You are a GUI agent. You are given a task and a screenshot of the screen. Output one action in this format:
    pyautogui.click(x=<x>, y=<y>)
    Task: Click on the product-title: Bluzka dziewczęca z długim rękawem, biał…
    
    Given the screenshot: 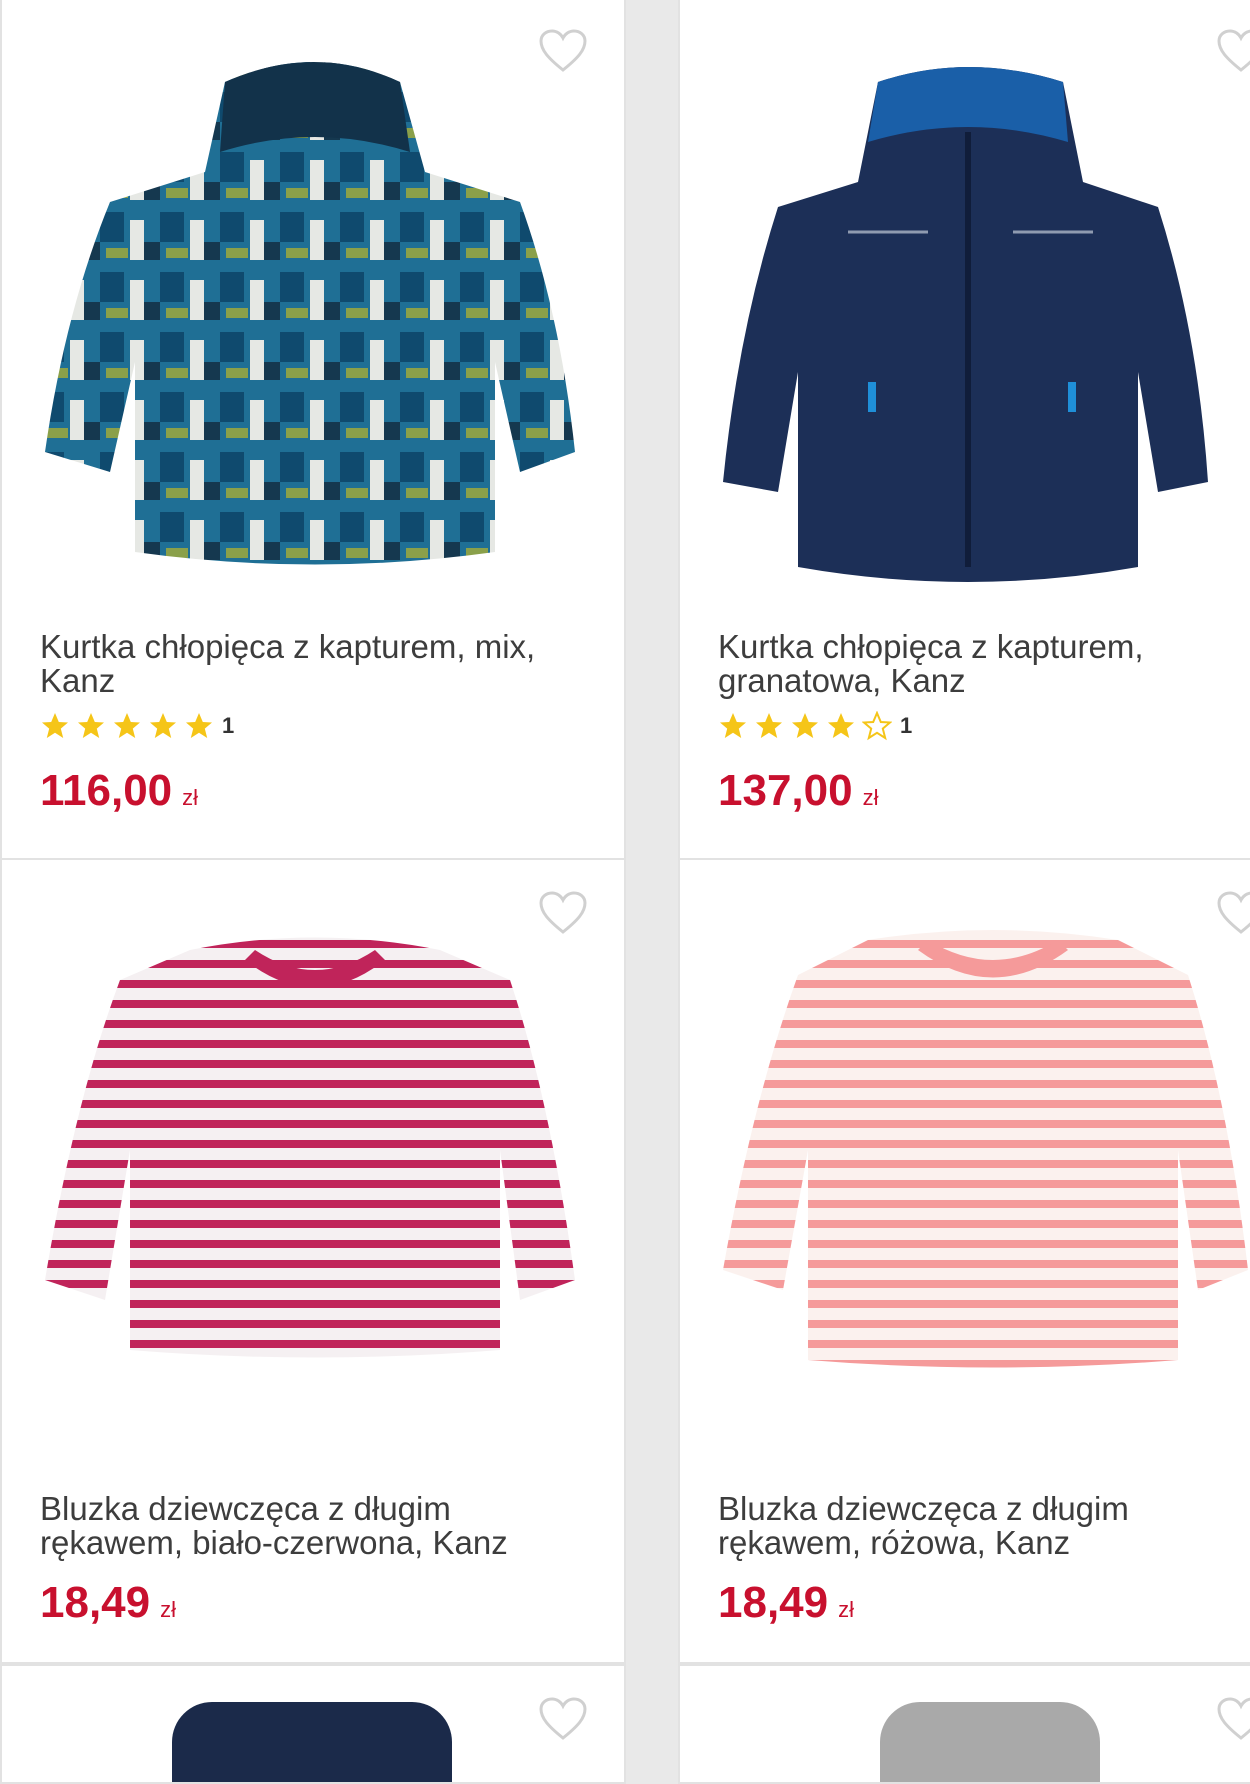 What is the action you would take?
    pyautogui.click(x=310, y=1526)
    